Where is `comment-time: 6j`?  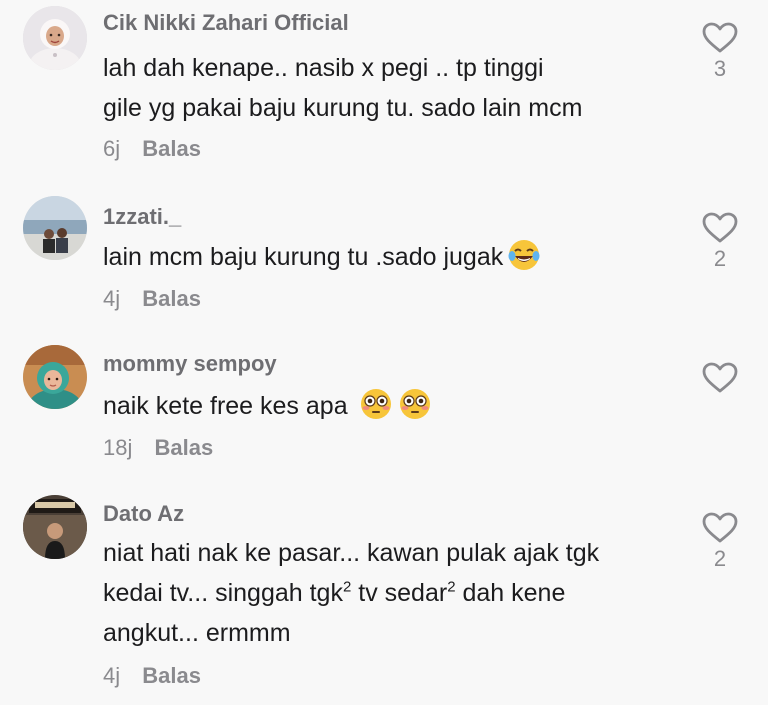
comment-time: 6j is located at coordinates (112, 148).